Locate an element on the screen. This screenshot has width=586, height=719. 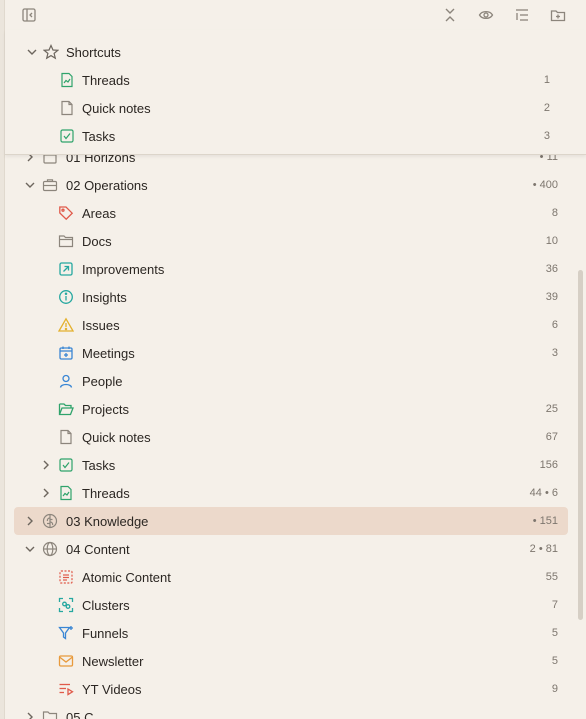
sort-tree-icon is located at coordinates (522, 15).